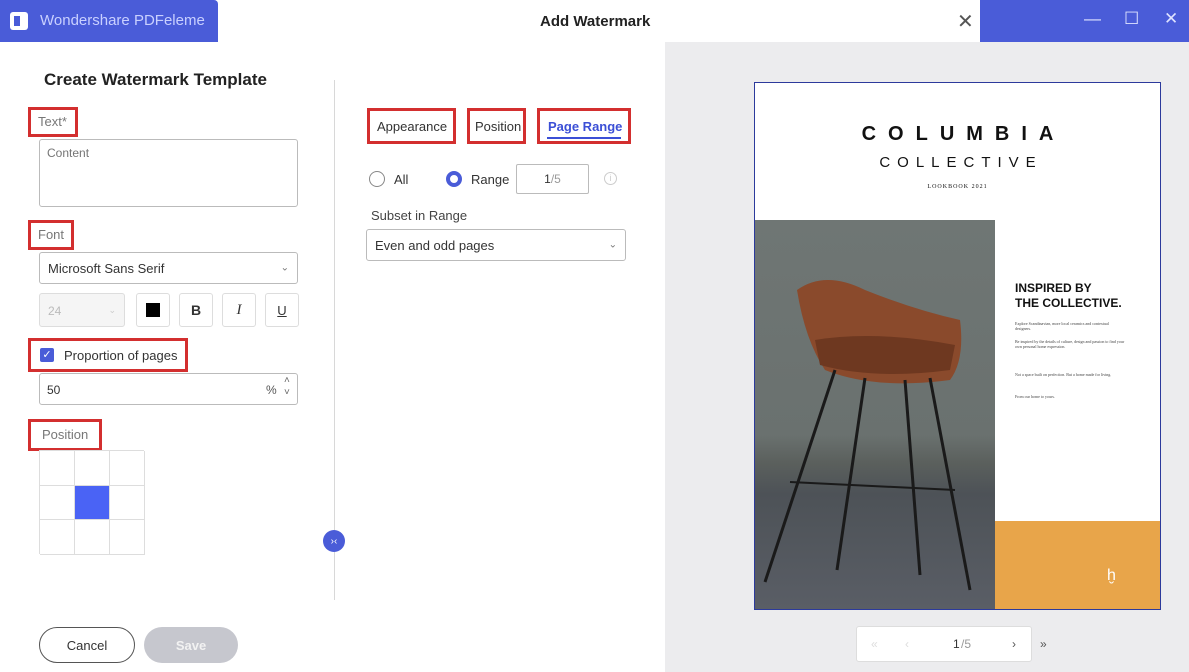 Image resolution: width=1189 pixels, height=672 pixels. Describe the element at coordinates (498, 126) in the screenshot. I see `tab-position: Position` at that location.